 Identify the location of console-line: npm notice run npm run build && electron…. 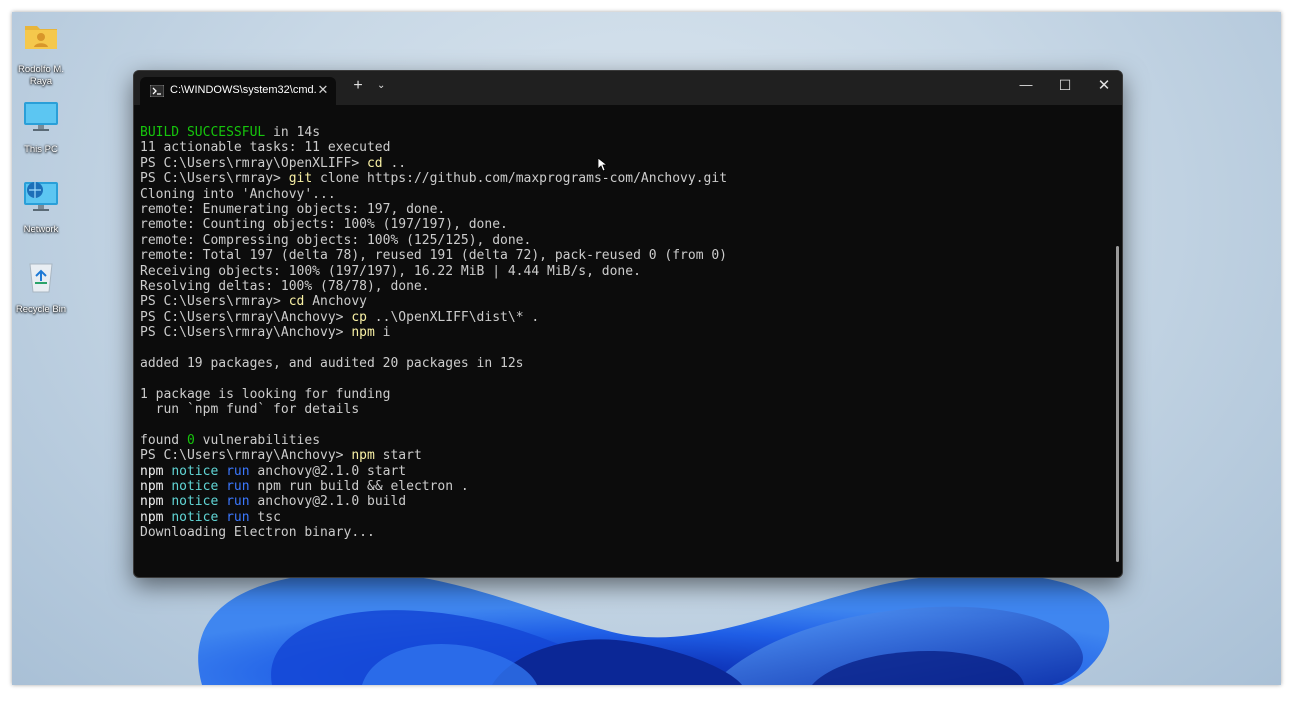
(620, 486).